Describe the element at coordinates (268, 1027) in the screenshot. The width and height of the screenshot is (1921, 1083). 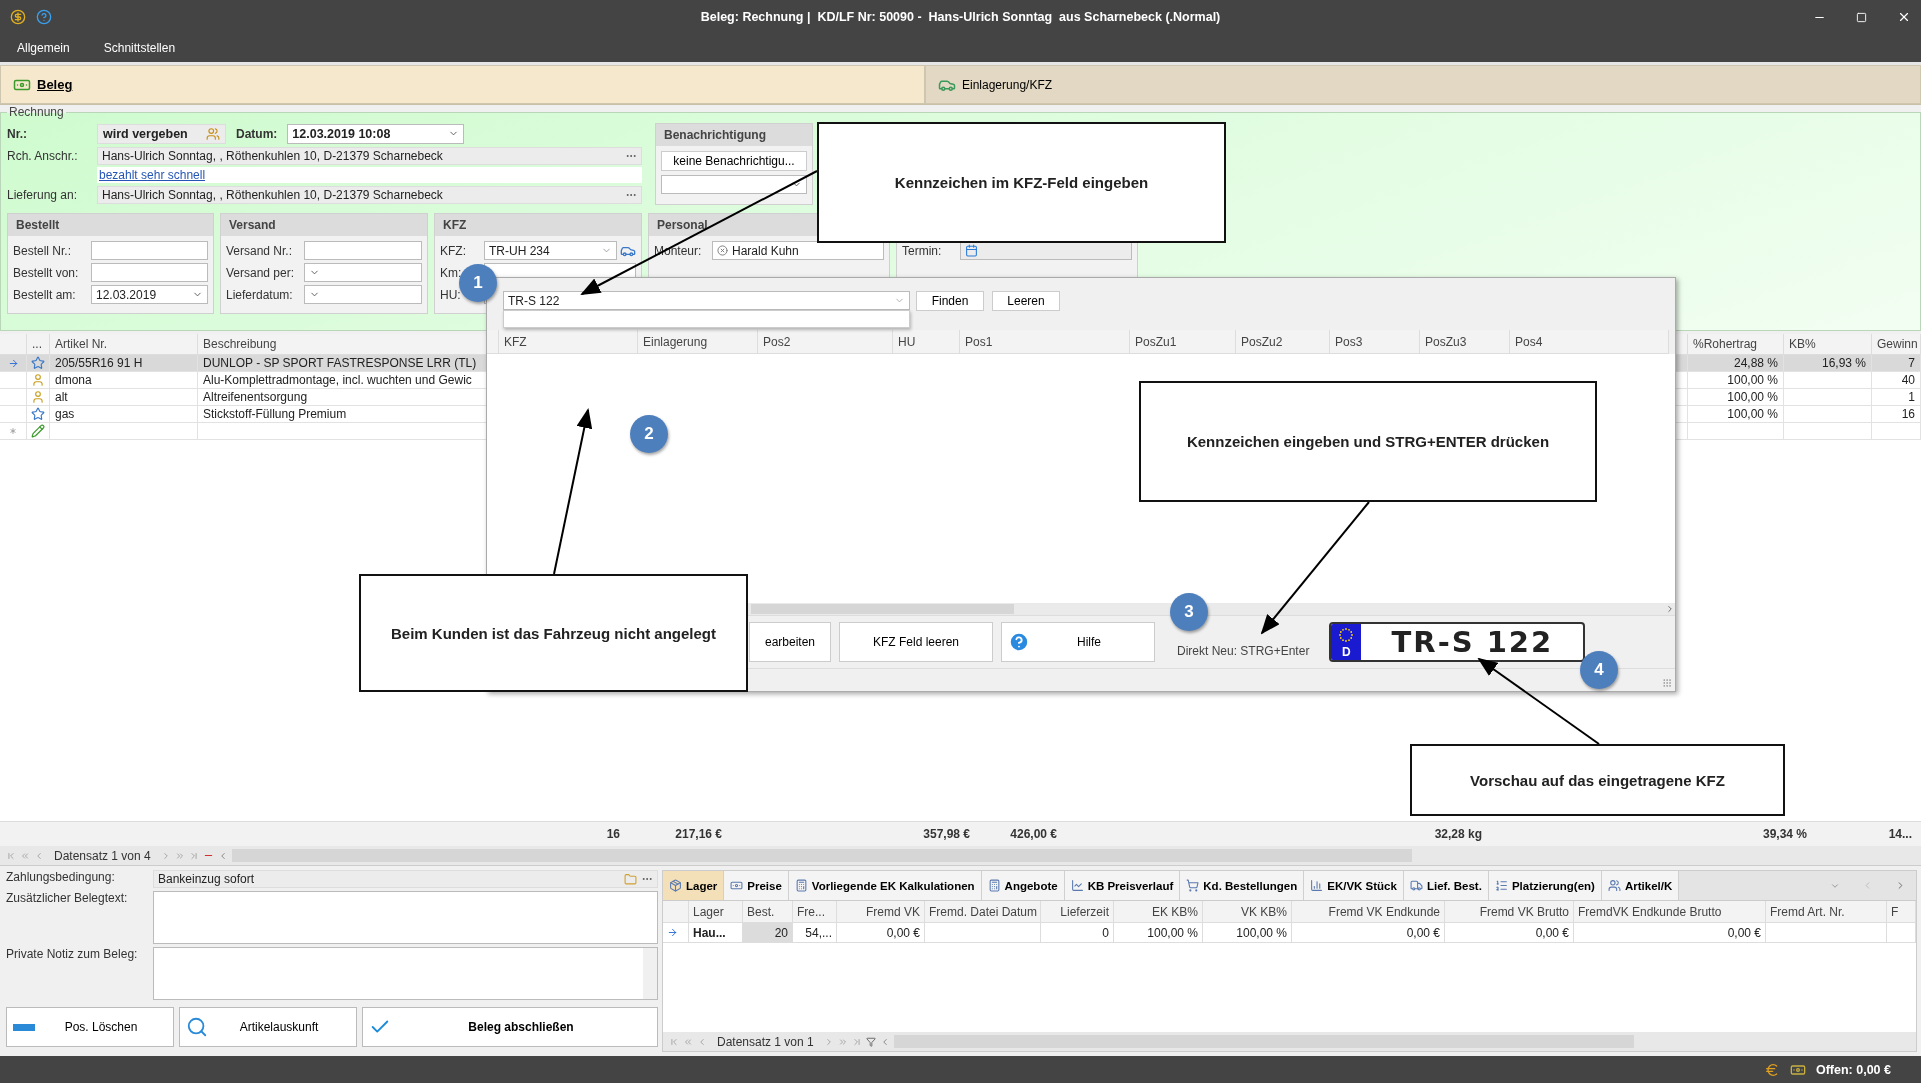
I see `action-button: Artikelauskunft` at that location.